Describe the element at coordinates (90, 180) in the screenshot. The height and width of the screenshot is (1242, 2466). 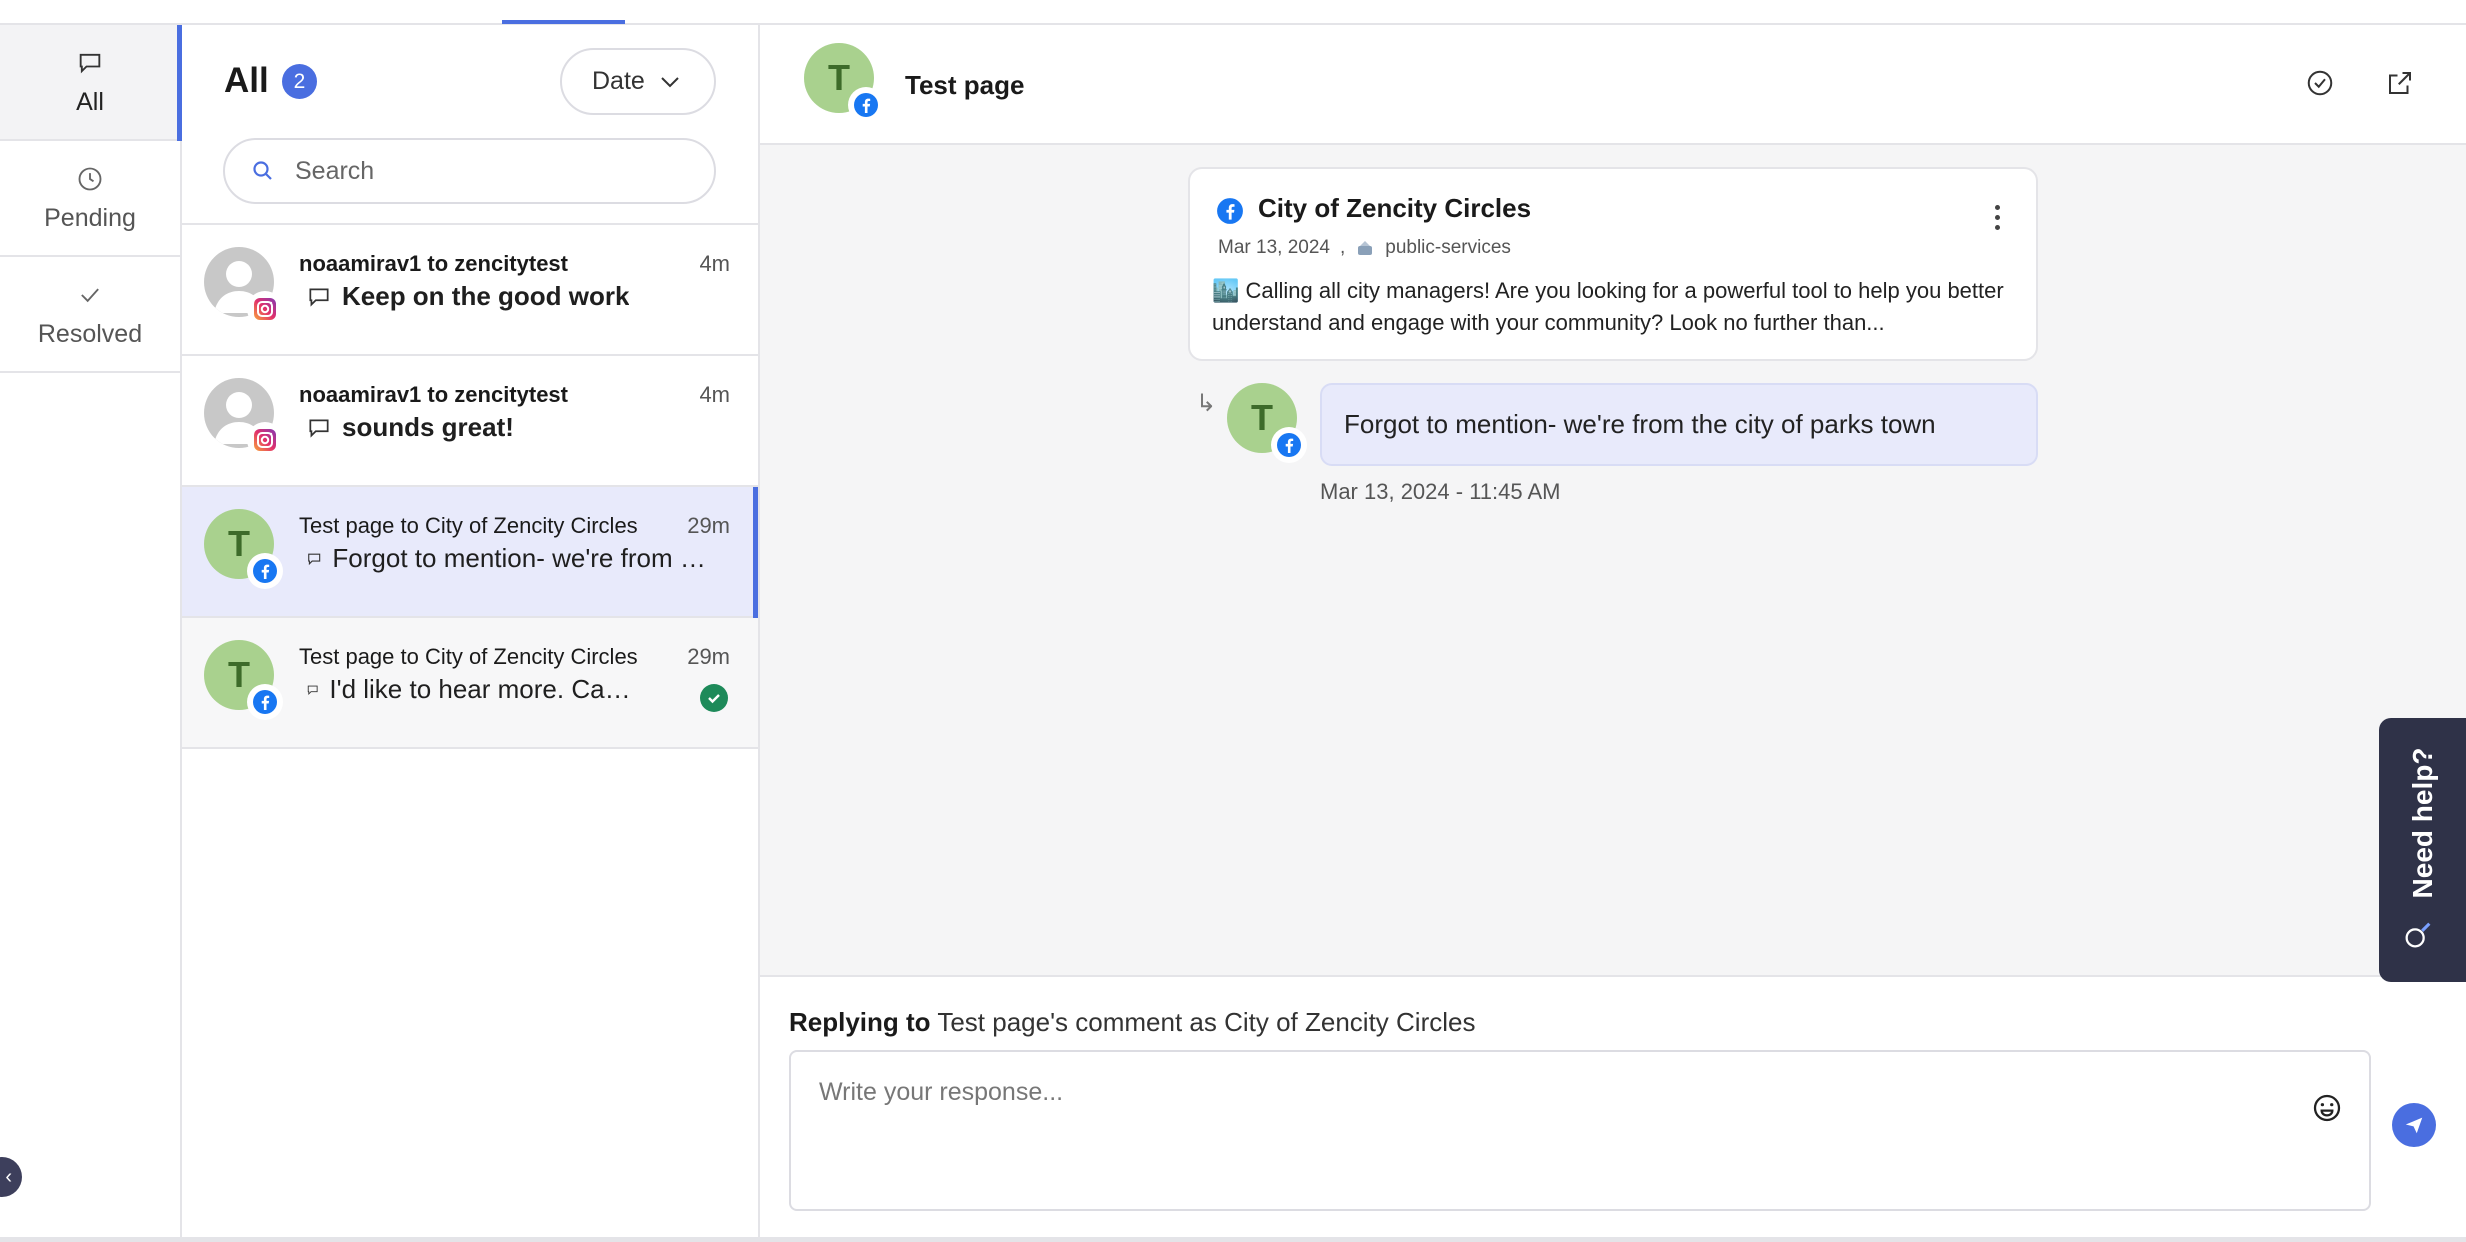
I see `clock-icon` at that location.